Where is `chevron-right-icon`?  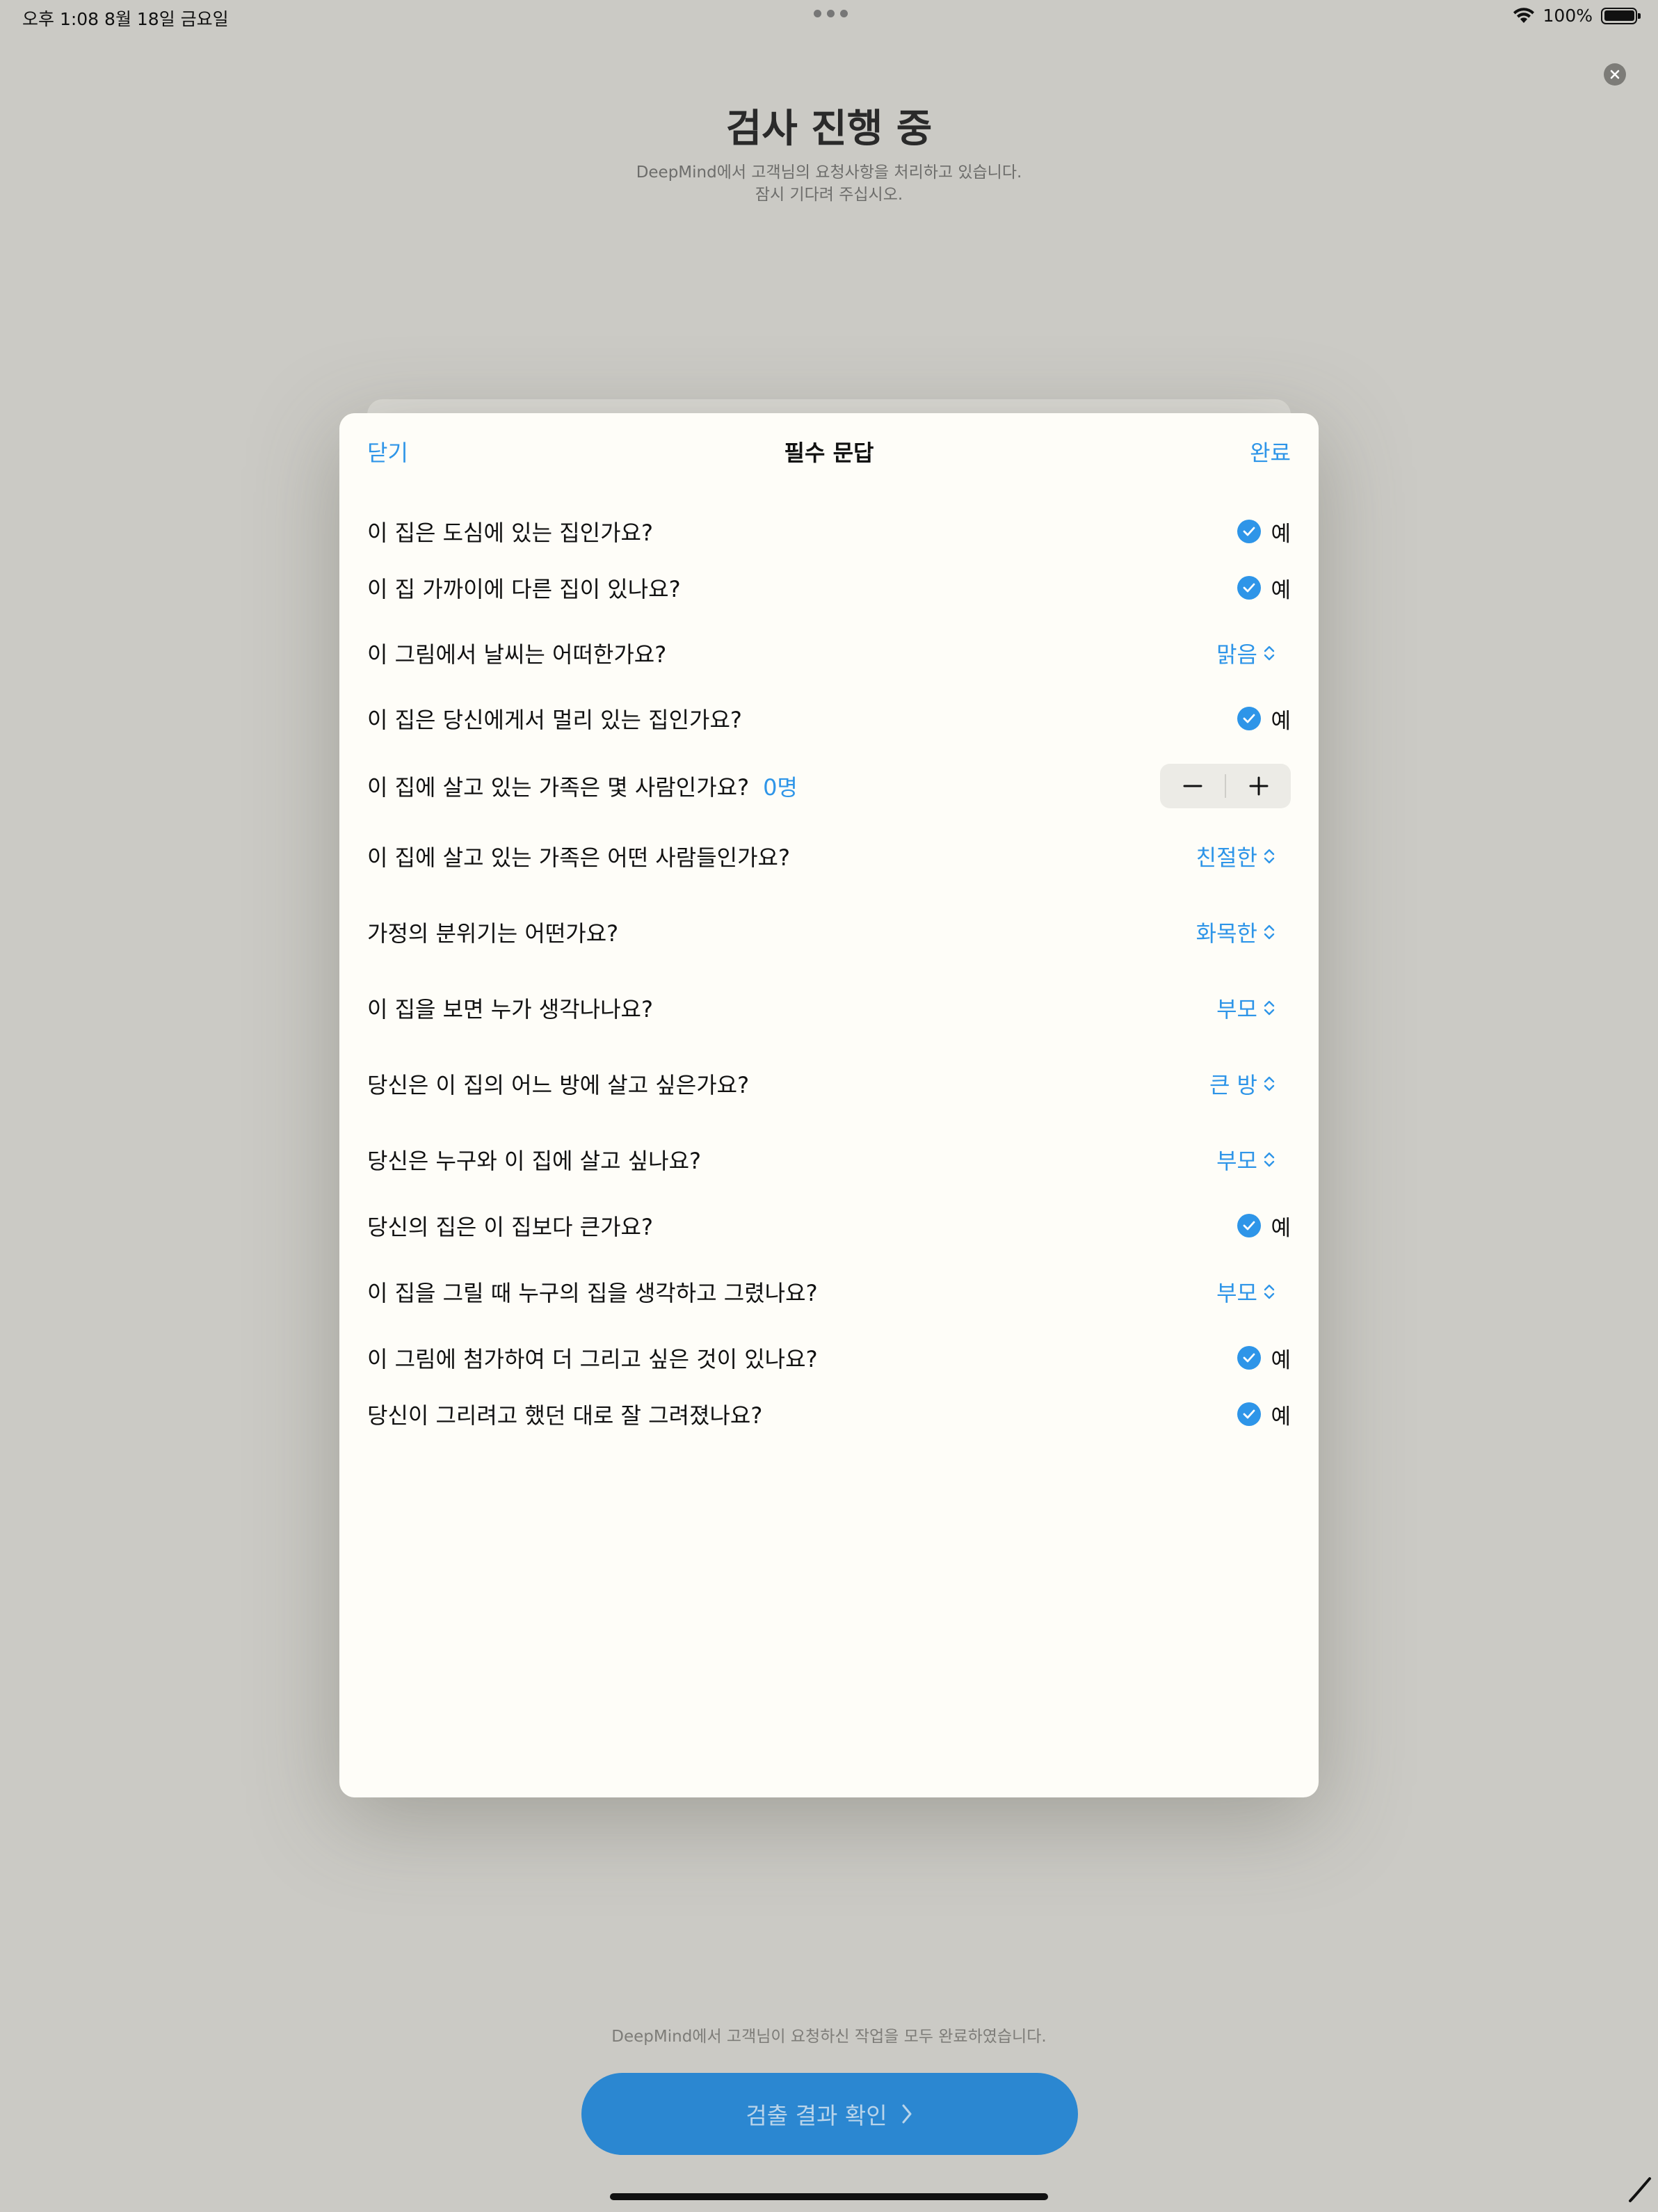 chevron-right-icon is located at coordinates (907, 2114).